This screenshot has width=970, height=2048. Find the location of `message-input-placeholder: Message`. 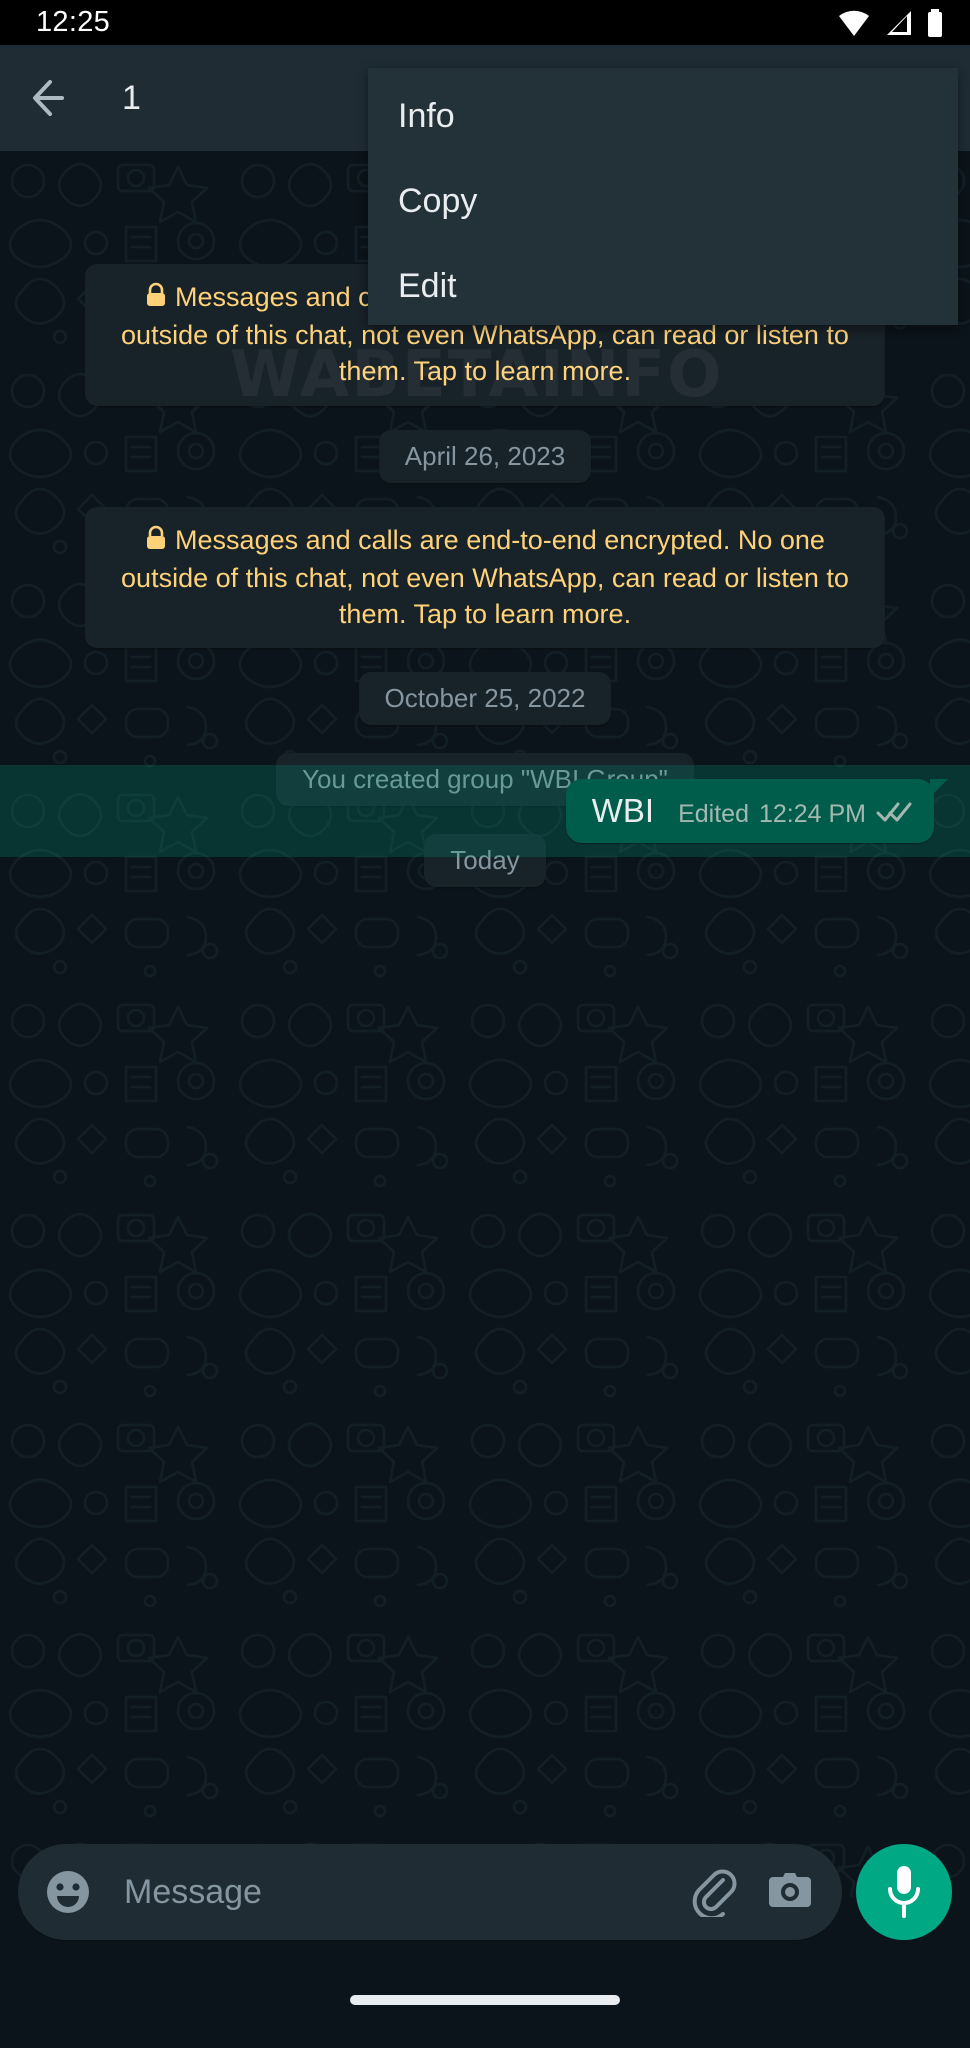

message-input-placeholder: Message is located at coordinates (395, 1892).